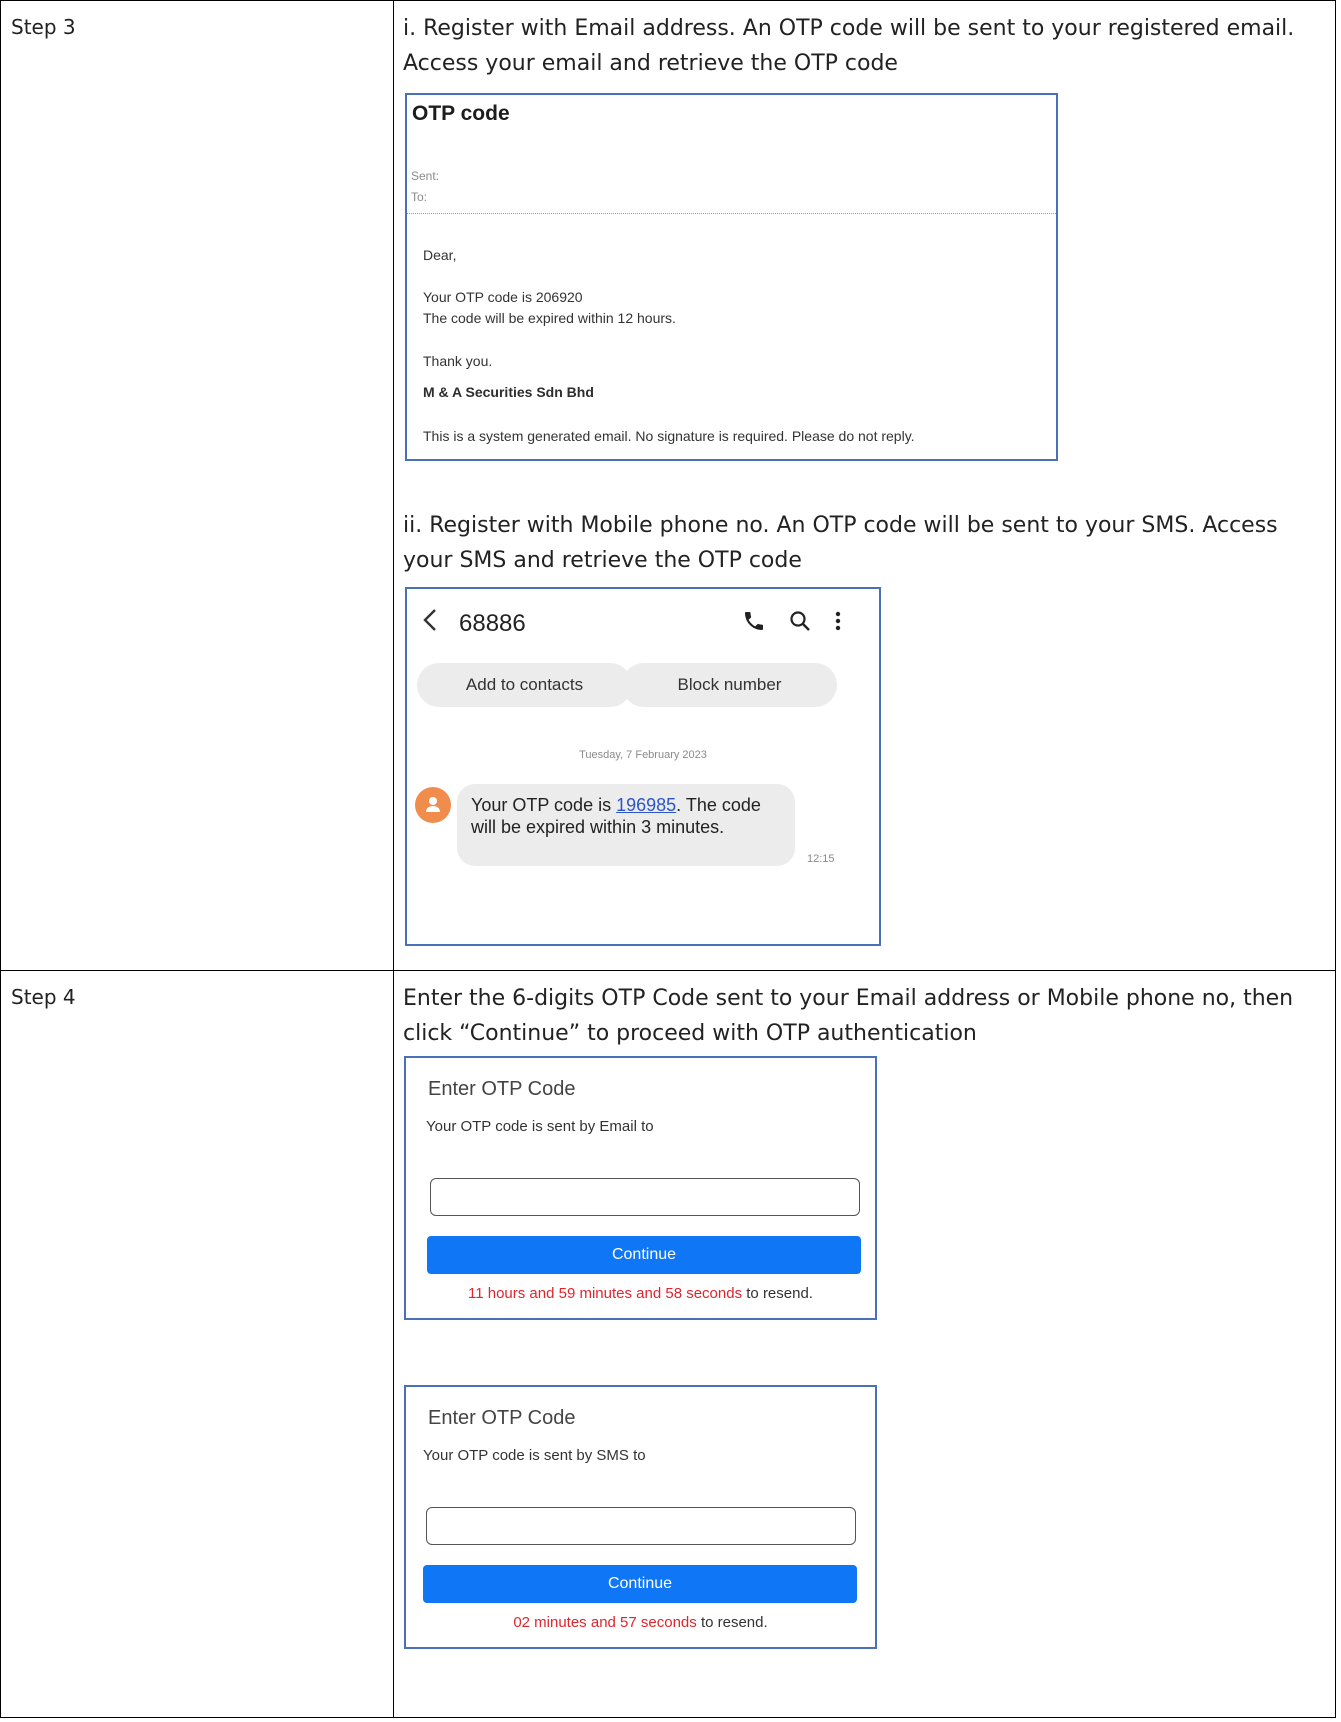 The height and width of the screenshot is (1722, 1341). I want to click on otp-sms-resend-text: 02 minutes and 57 seconds to resend., so click(640, 1622).